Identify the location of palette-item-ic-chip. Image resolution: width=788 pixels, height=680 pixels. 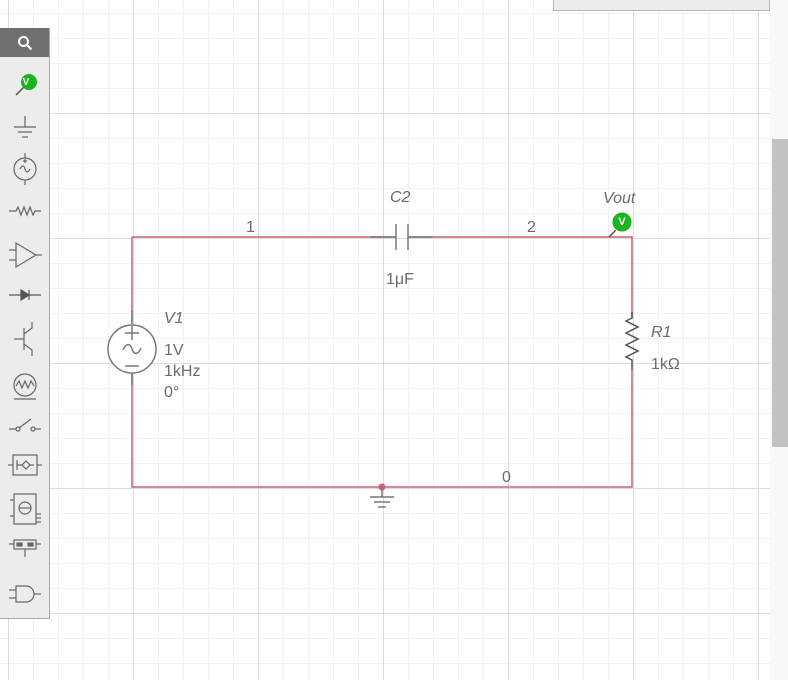
(24, 509).